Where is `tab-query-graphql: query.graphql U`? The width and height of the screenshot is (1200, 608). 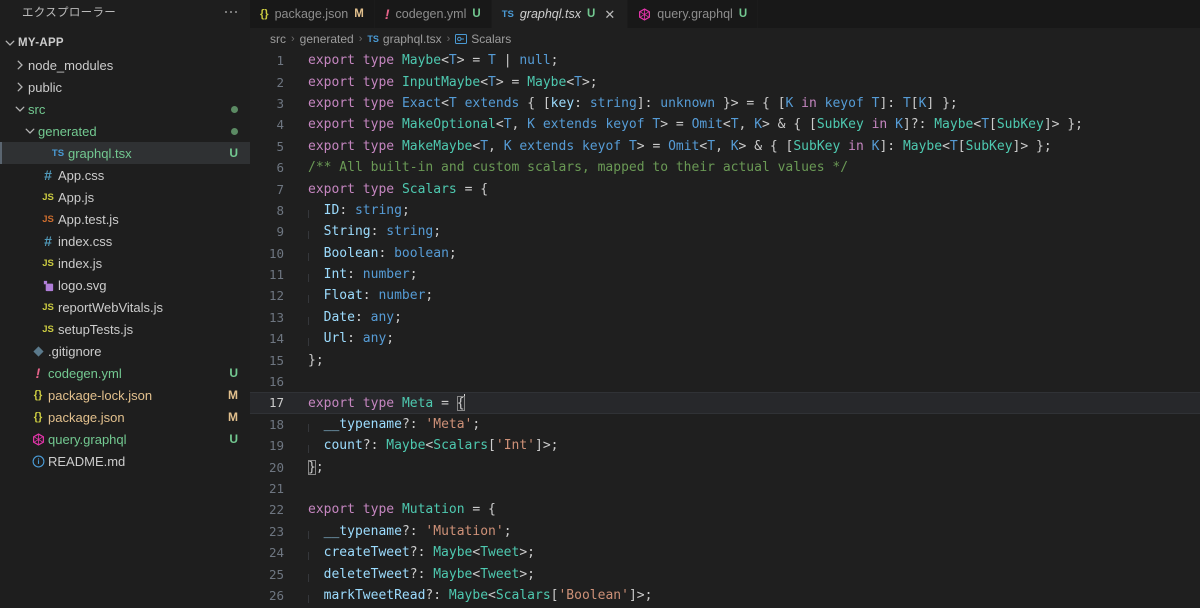
tab-query-graphql: query.graphql U is located at coordinates (693, 14).